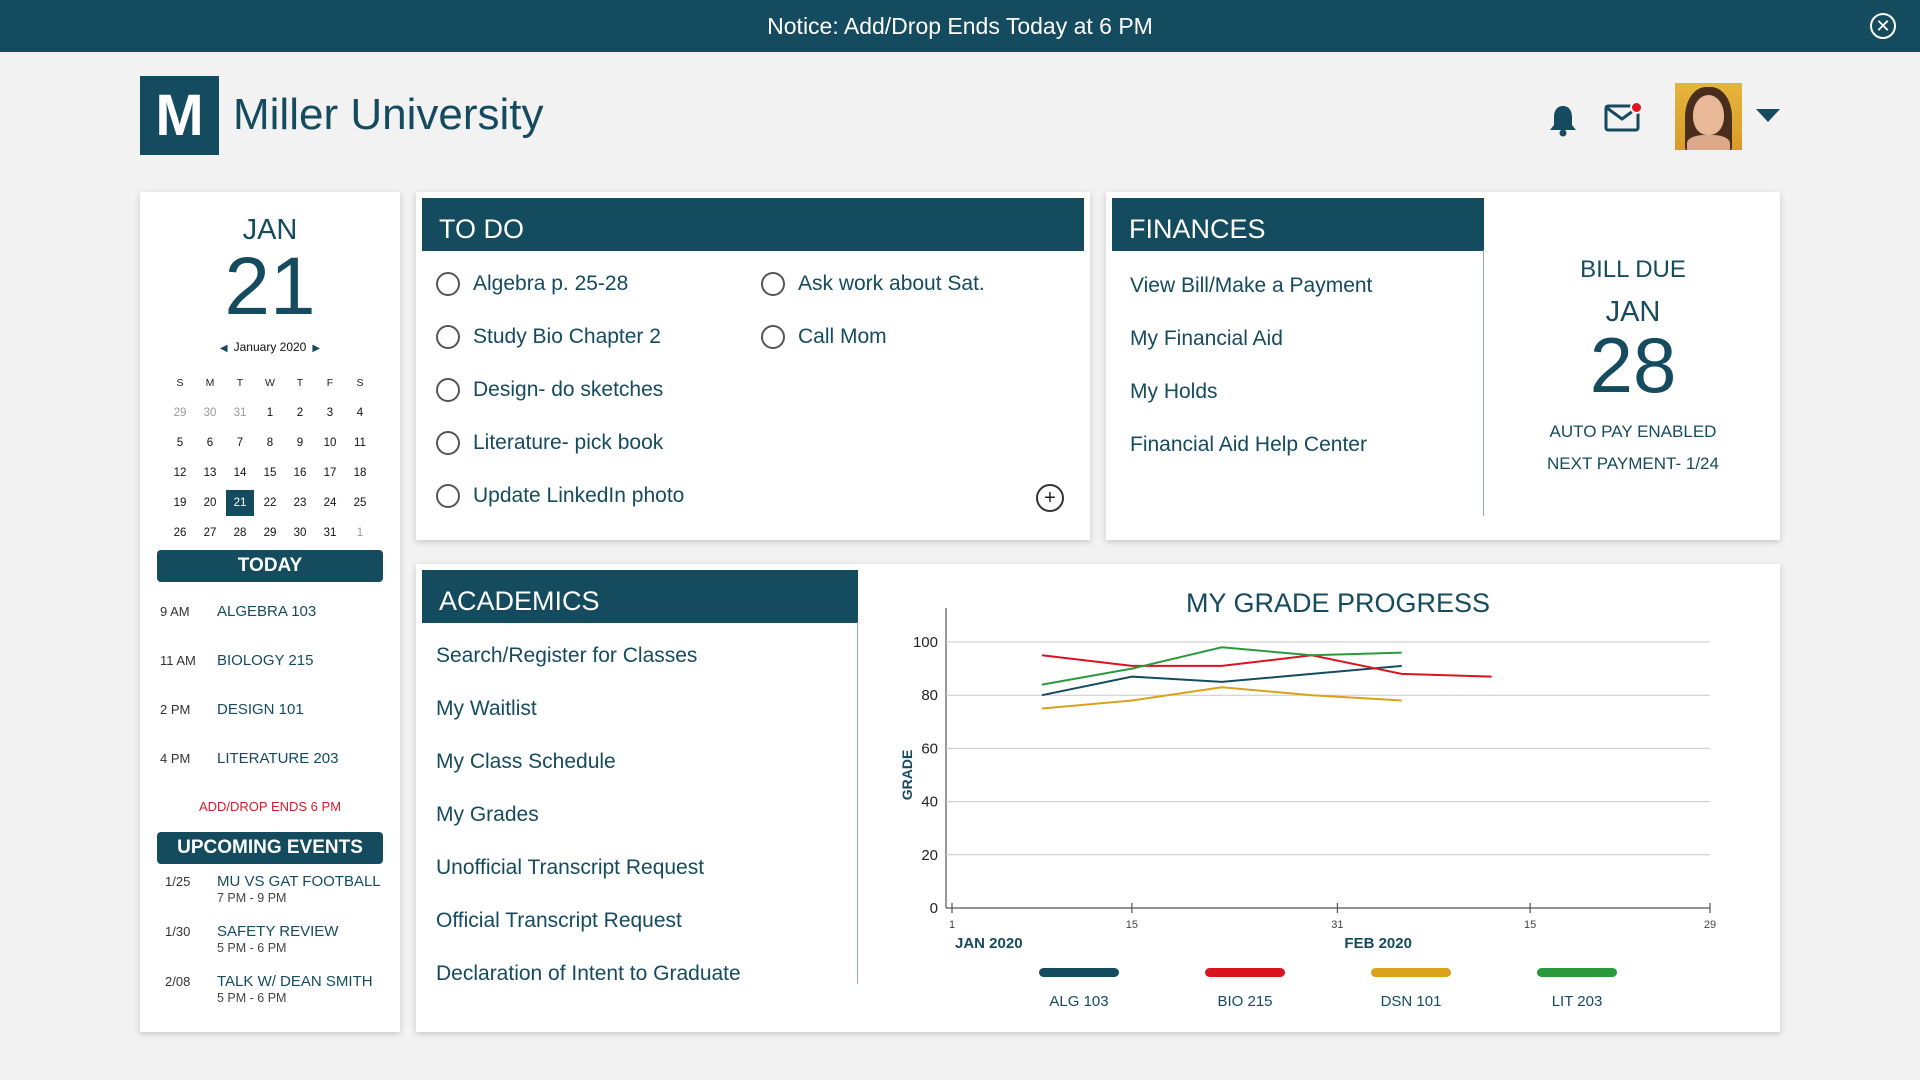 The image size is (1920, 1080). What do you see at coordinates (240, 473) in the screenshot?
I see `calendar-date: 14` at bounding box center [240, 473].